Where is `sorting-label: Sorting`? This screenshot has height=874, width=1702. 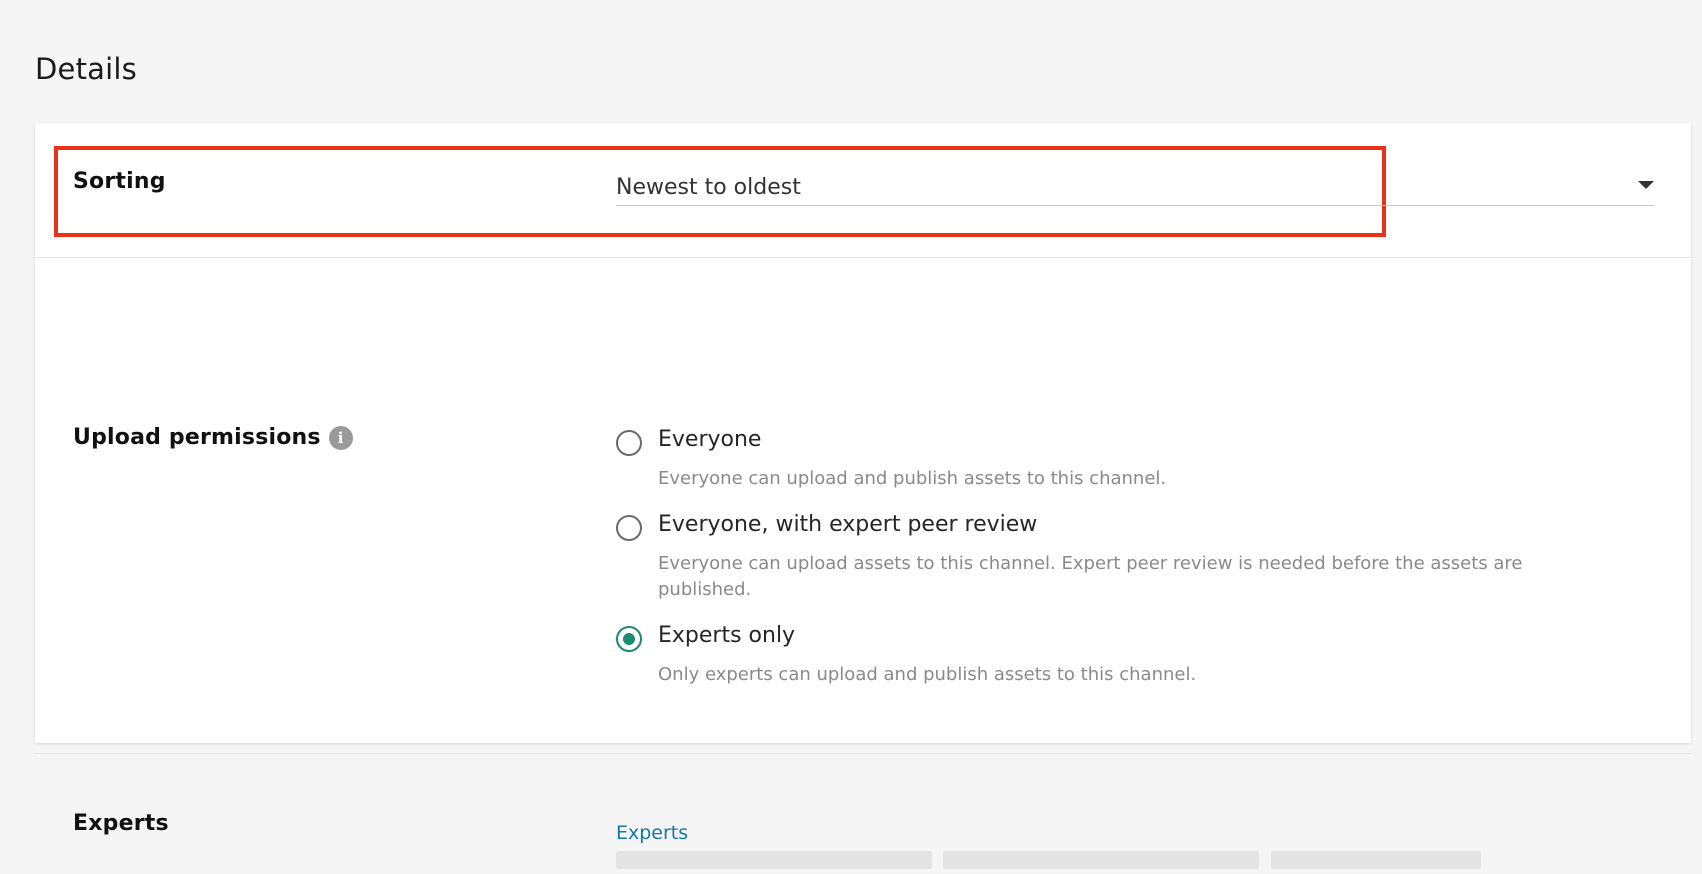
sorting-label: Sorting is located at coordinates (119, 181).